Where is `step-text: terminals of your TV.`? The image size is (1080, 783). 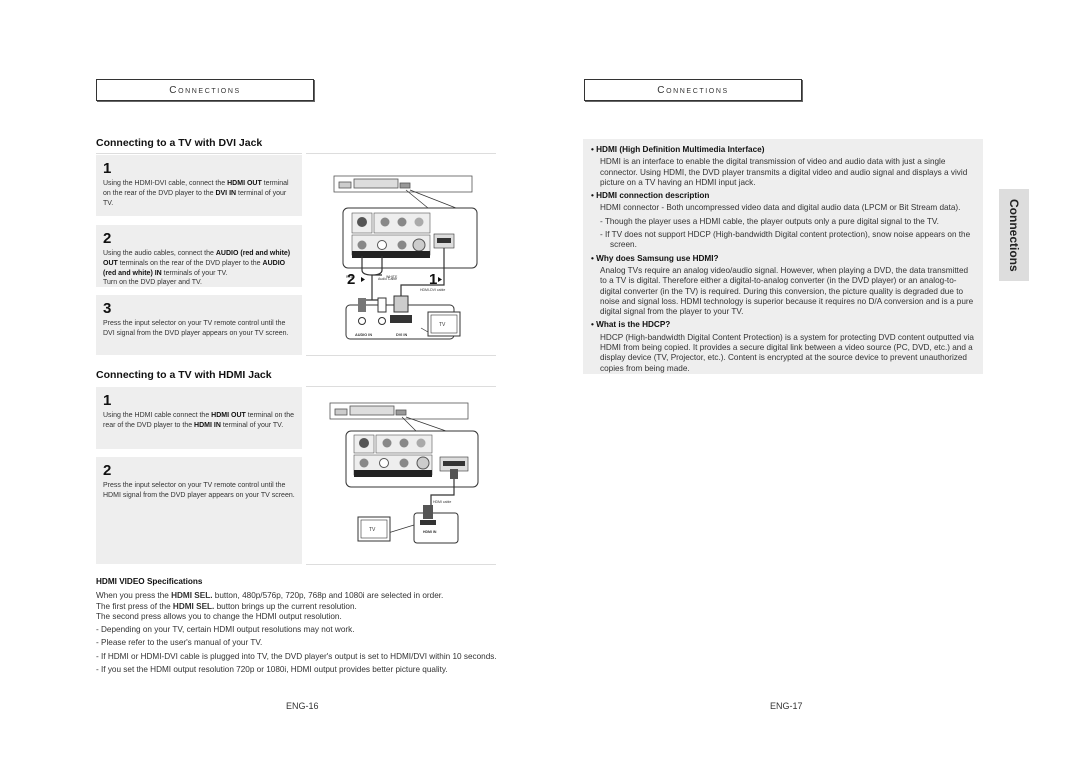
step-text: terminals of your TV. is located at coordinates (194, 273).